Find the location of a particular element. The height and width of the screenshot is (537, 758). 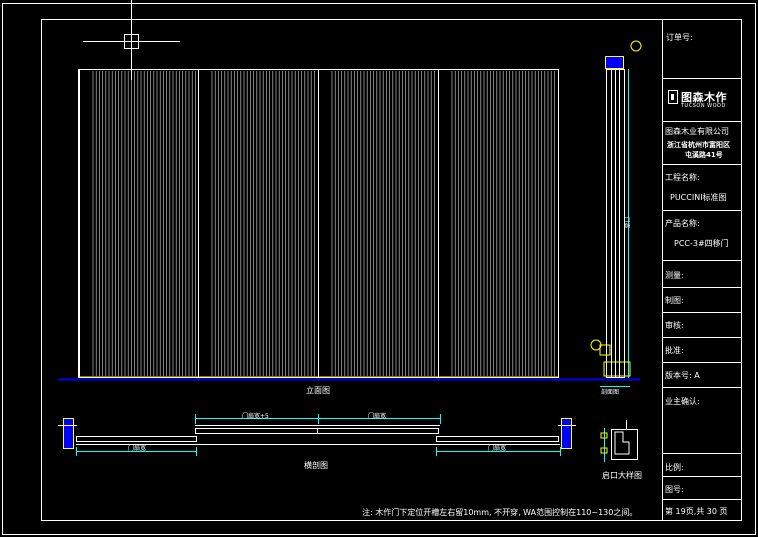

elevation-caption: 立面图 is located at coordinates (318, 390).